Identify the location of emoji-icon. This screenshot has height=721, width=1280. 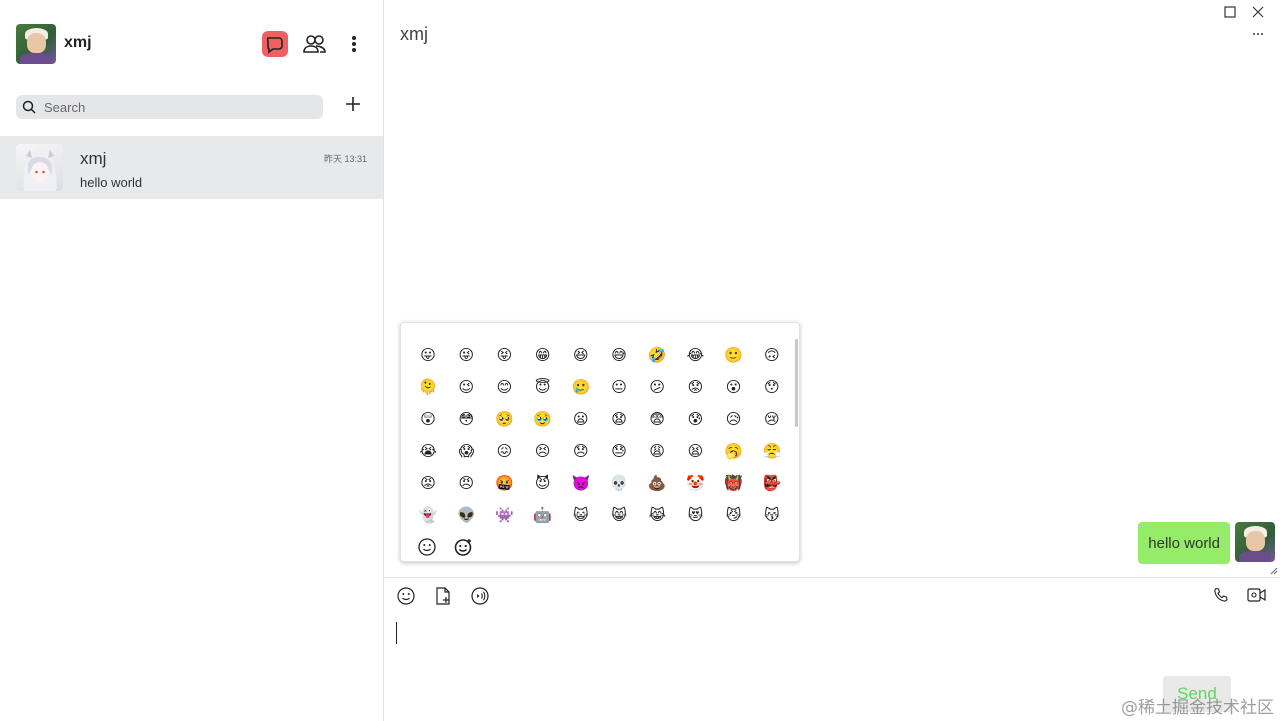
(406, 596).